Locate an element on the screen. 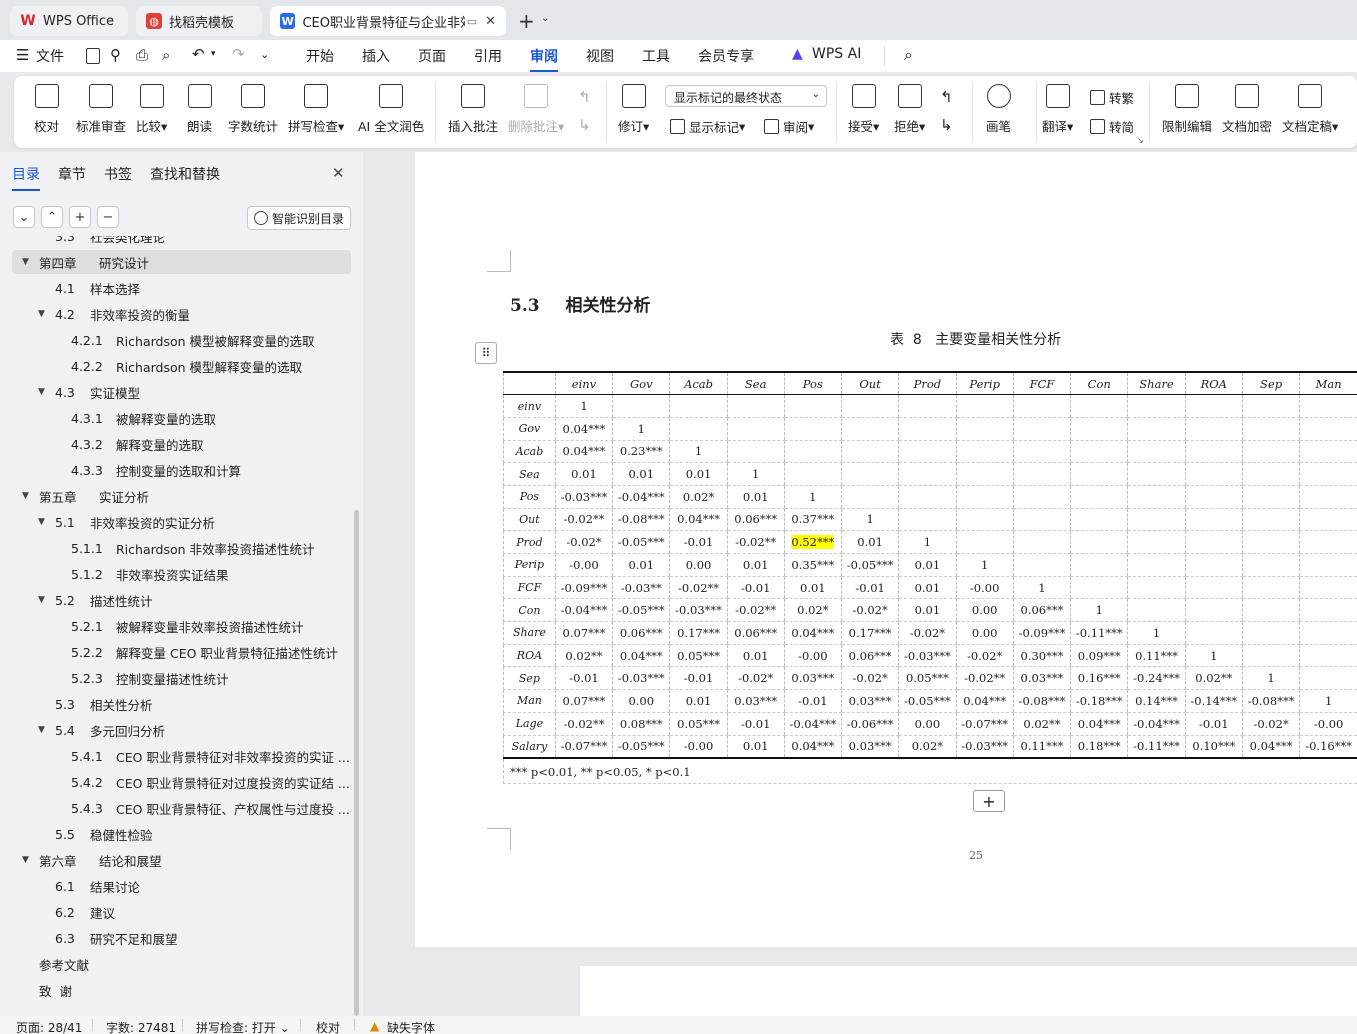  table-cell: -0.18*** is located at coordinates (1099, 701).